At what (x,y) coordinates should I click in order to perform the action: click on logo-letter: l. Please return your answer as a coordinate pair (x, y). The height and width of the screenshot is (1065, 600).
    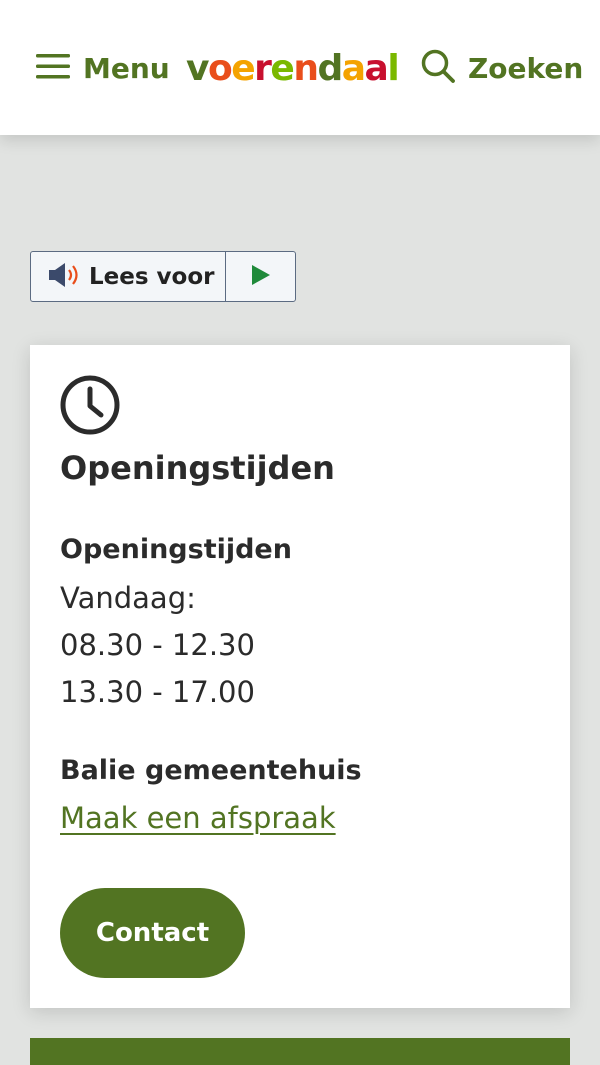
    Looking at the image, I should click on (393, 68).